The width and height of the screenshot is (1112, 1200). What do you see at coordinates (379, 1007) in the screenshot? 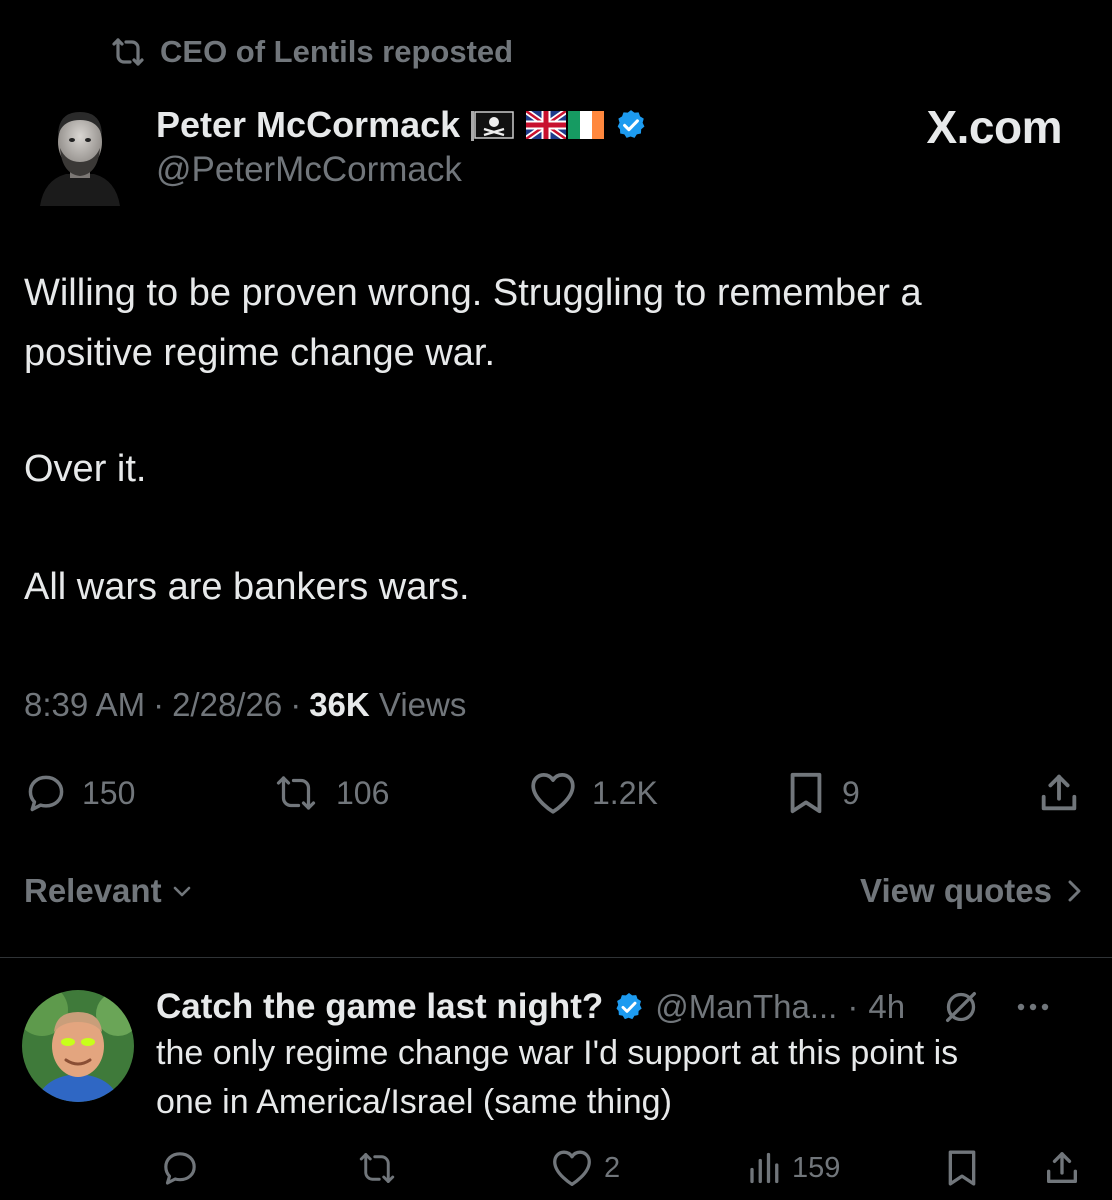
I see `reply-author-name: Catch the game last night?` at bounding box center [379, 1007].